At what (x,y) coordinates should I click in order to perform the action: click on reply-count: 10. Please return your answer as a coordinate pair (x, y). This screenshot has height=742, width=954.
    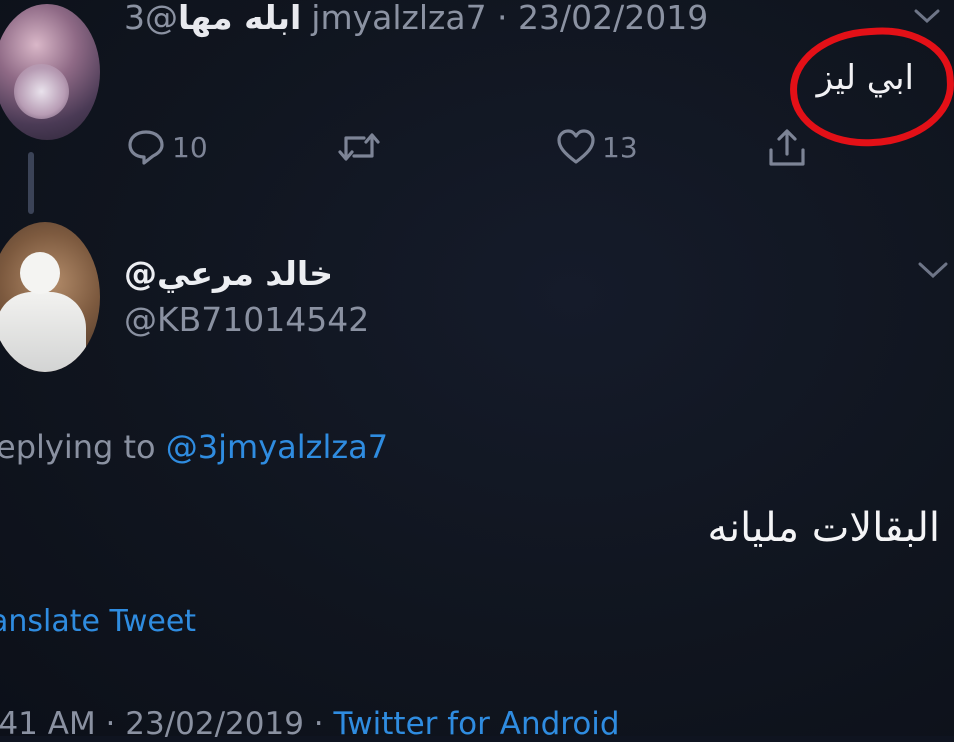
    Looking at the image, I should click on (190, 147).